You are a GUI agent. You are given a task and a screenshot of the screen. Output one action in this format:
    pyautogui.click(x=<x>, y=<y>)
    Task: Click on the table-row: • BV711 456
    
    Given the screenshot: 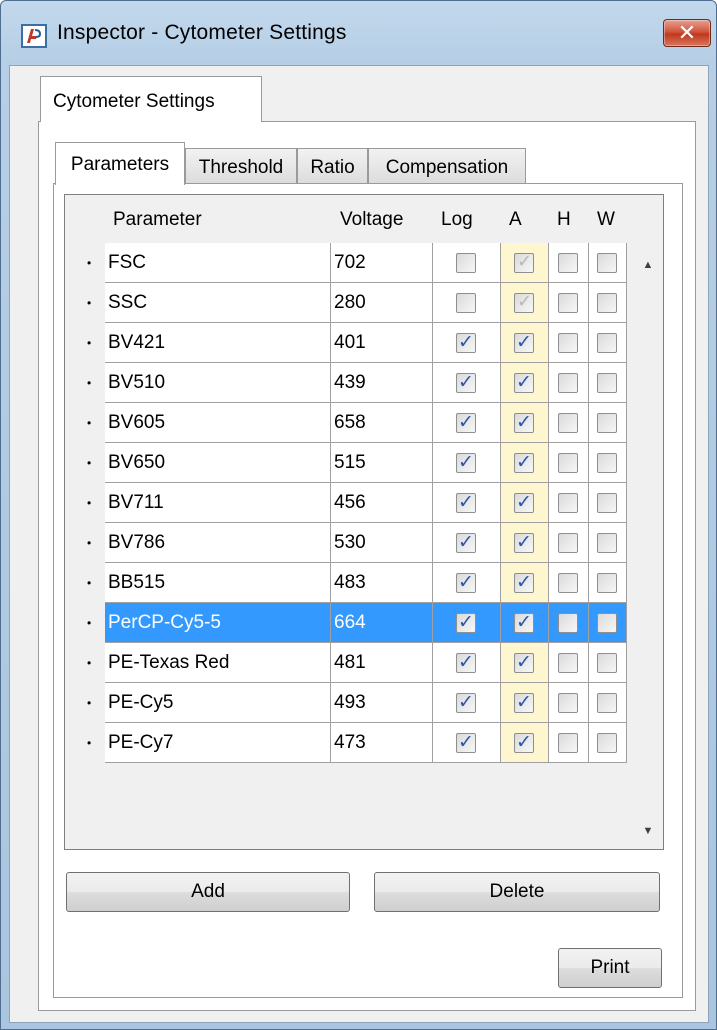 What is the action you would take?
    pyautogui.click(x=348, y=503)
    